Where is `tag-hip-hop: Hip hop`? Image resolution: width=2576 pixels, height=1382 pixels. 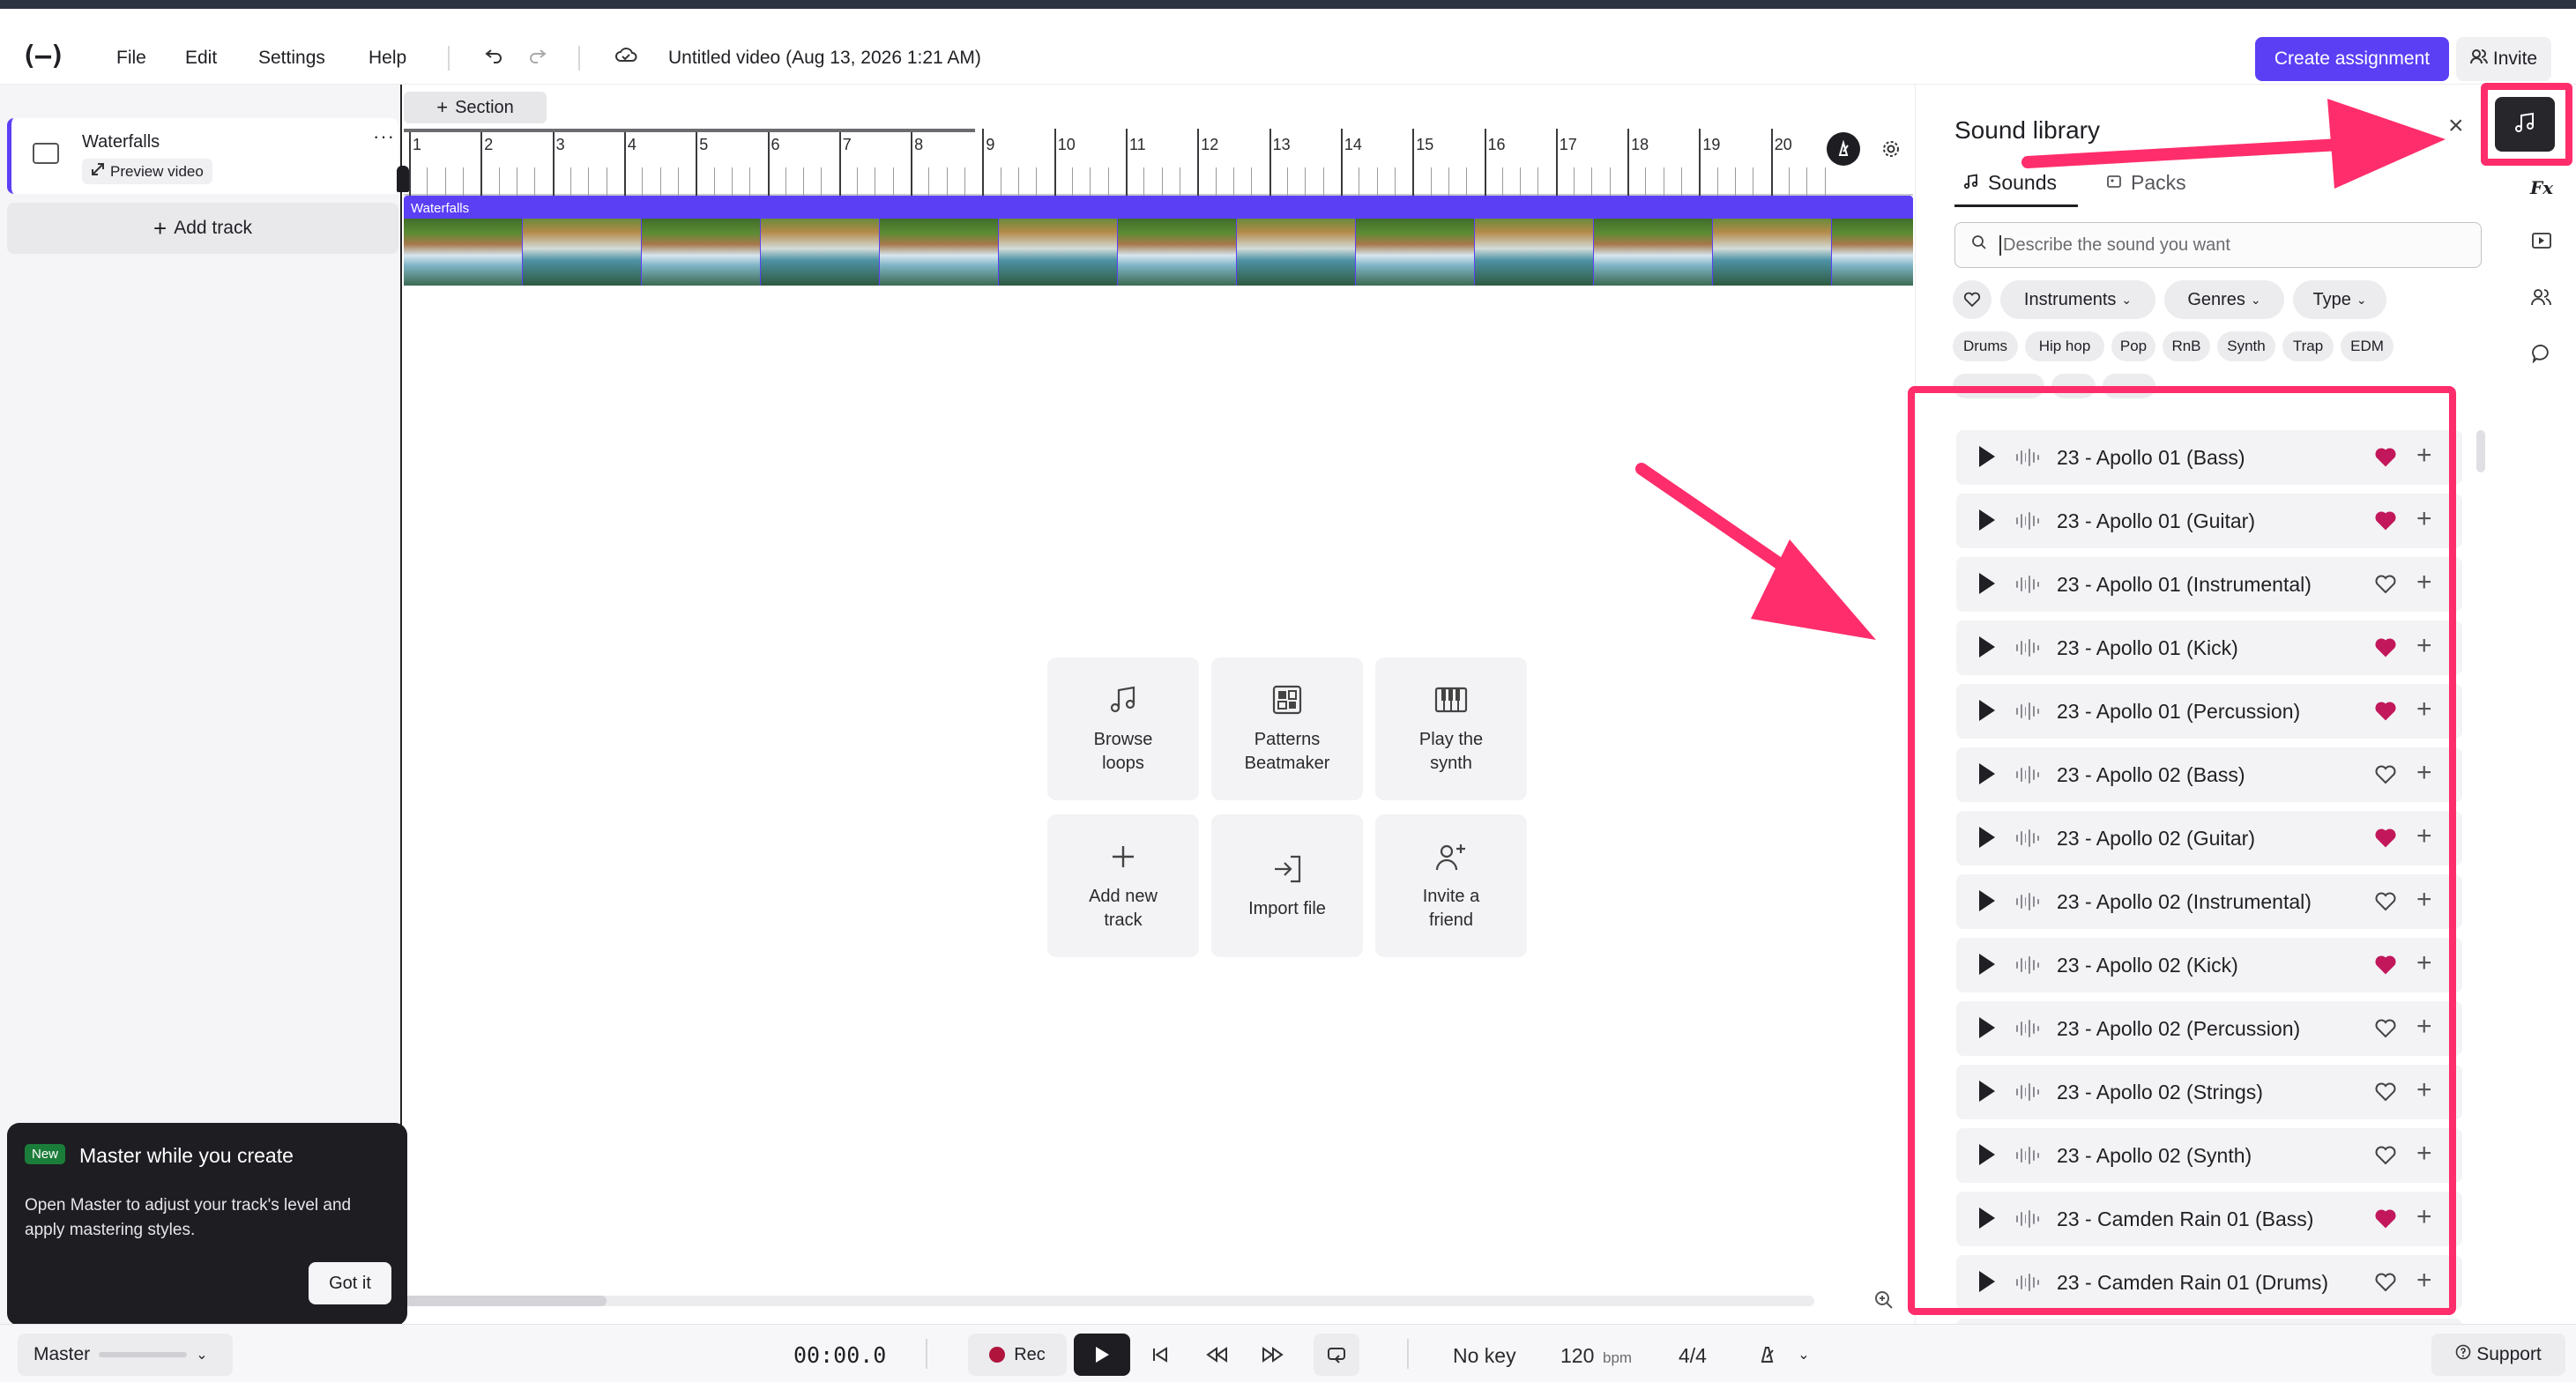
tag-hip-hop: Hip hop is located at coordinates (2064, 346).